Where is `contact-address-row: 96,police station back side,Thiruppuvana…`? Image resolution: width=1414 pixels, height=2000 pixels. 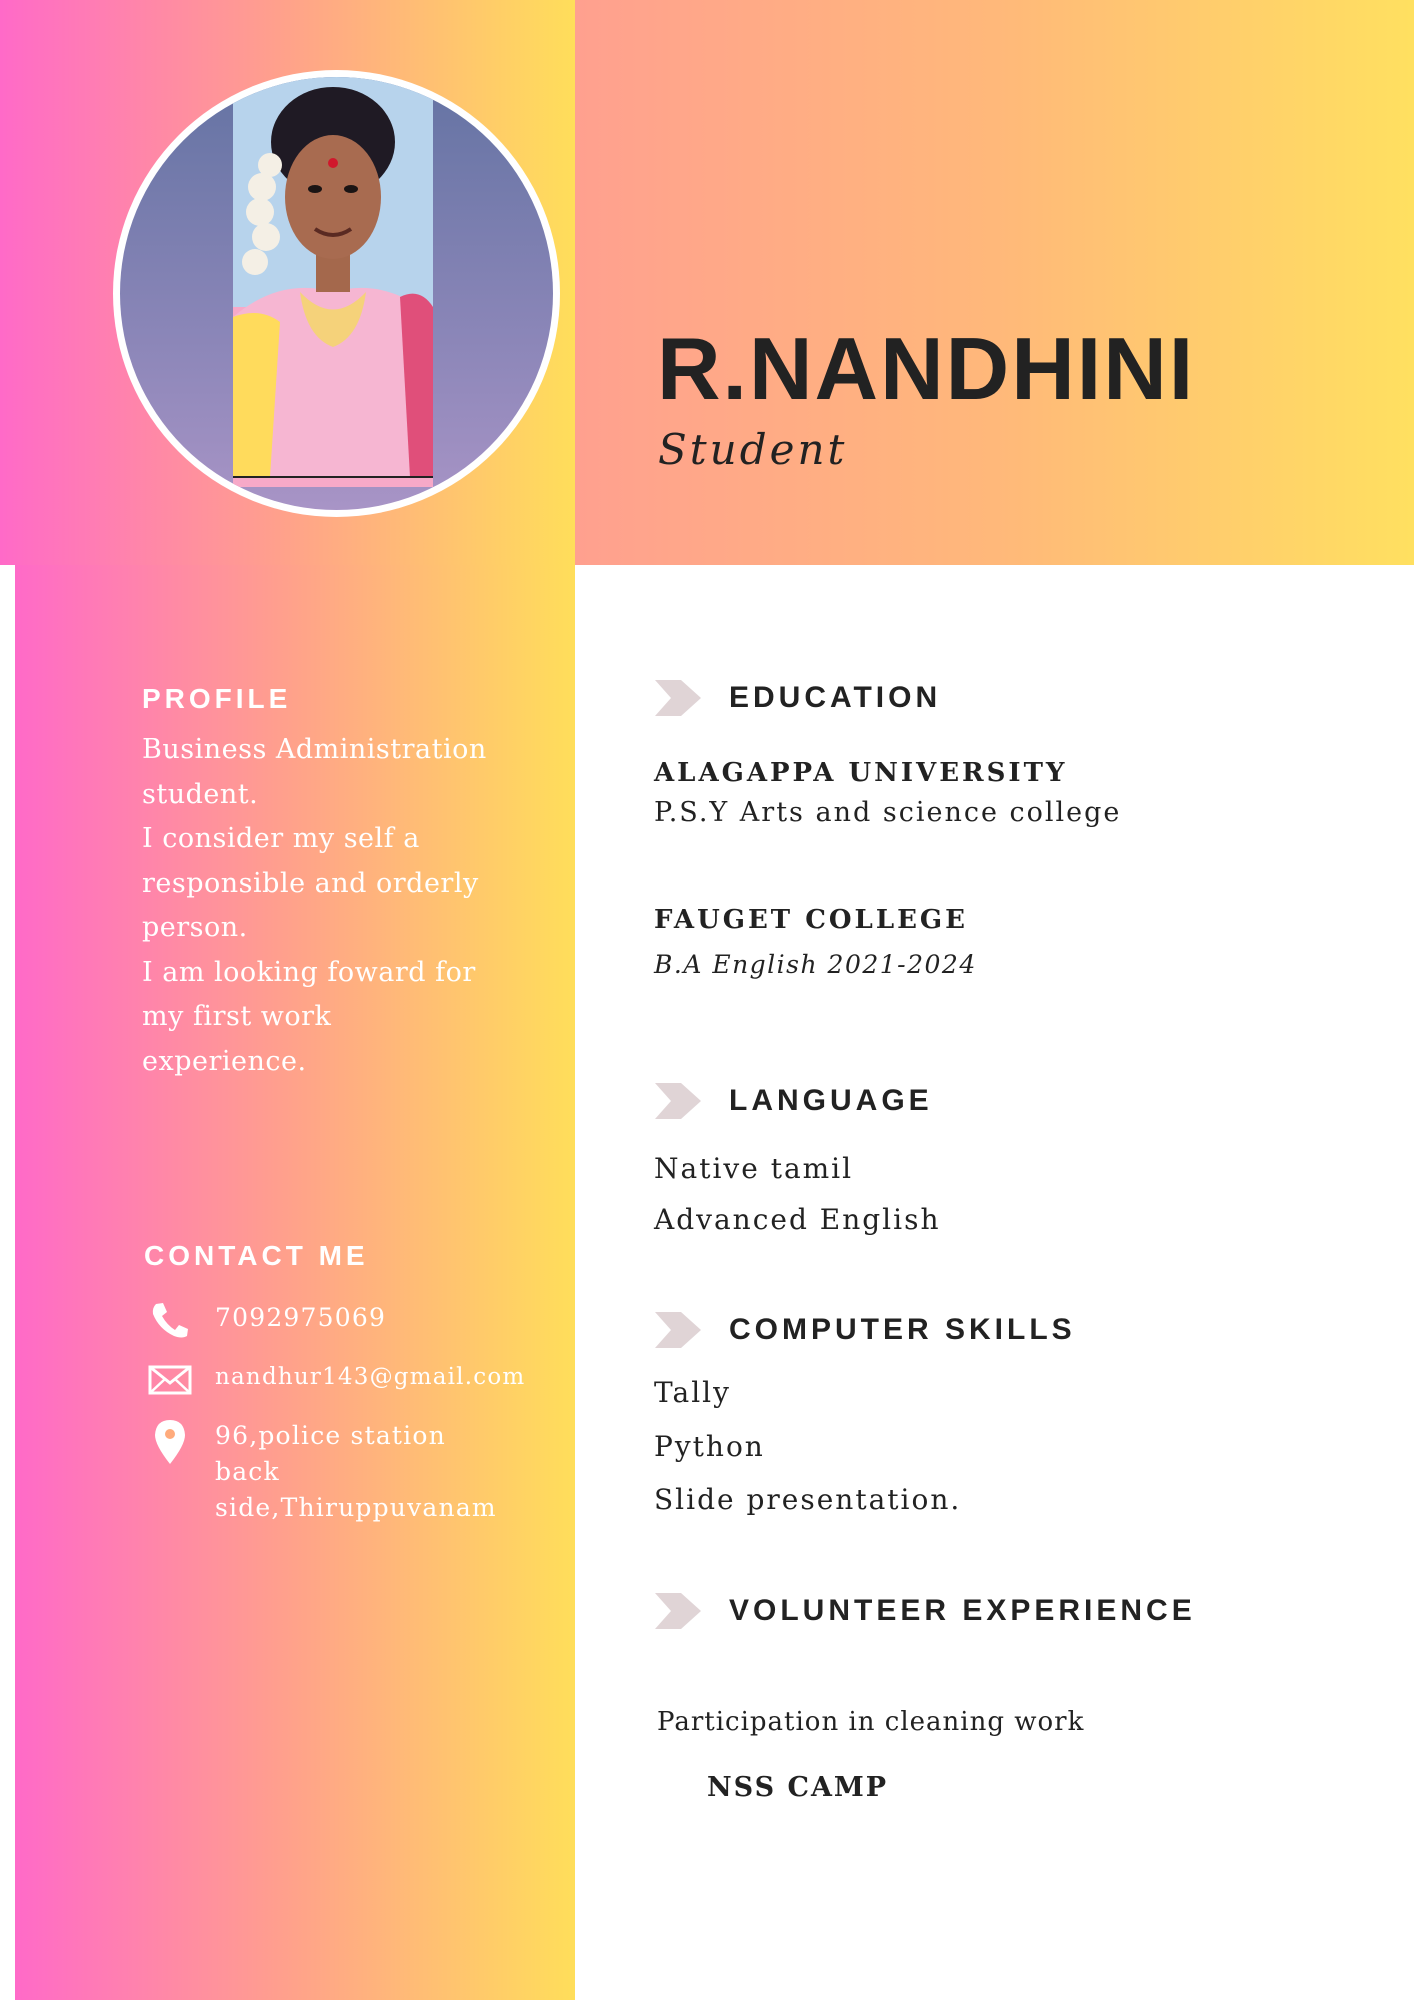
contact-address-row: 96,police station back side,Thiruppuvana… is located at coordinates (322, 1470).